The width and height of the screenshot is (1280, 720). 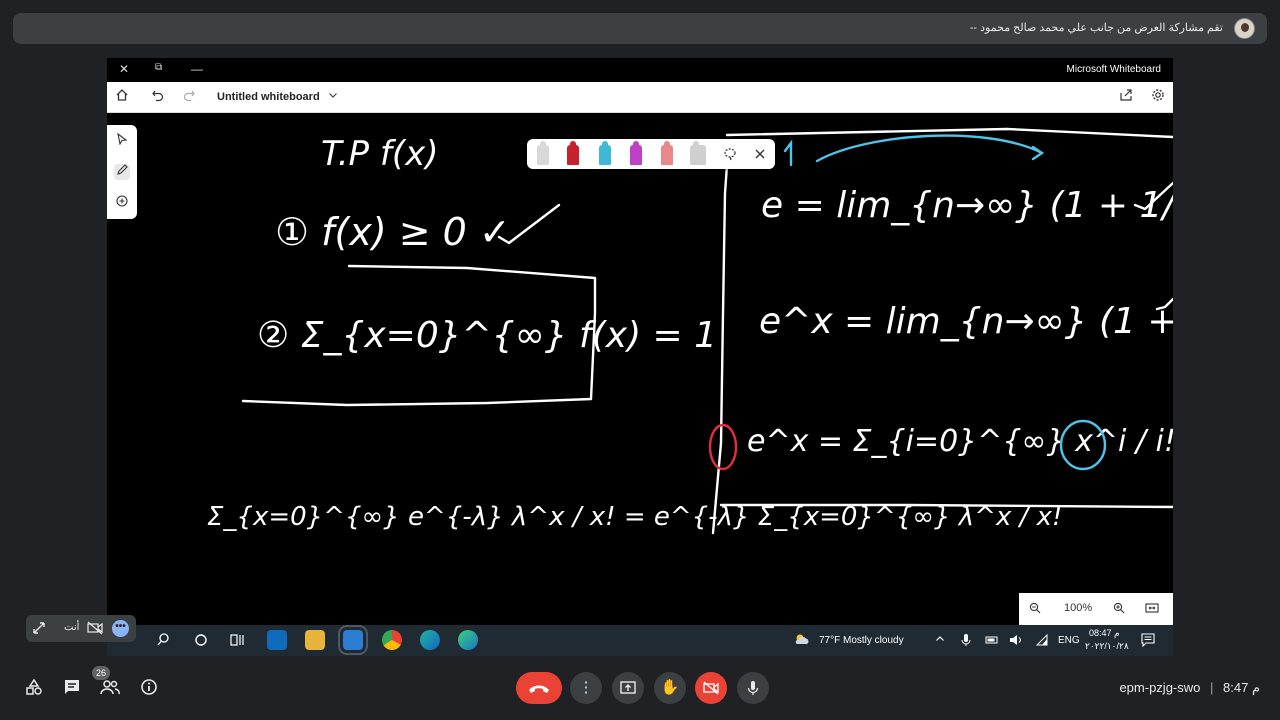 I want to click on task-view-icon, so click(x=237, y=640).